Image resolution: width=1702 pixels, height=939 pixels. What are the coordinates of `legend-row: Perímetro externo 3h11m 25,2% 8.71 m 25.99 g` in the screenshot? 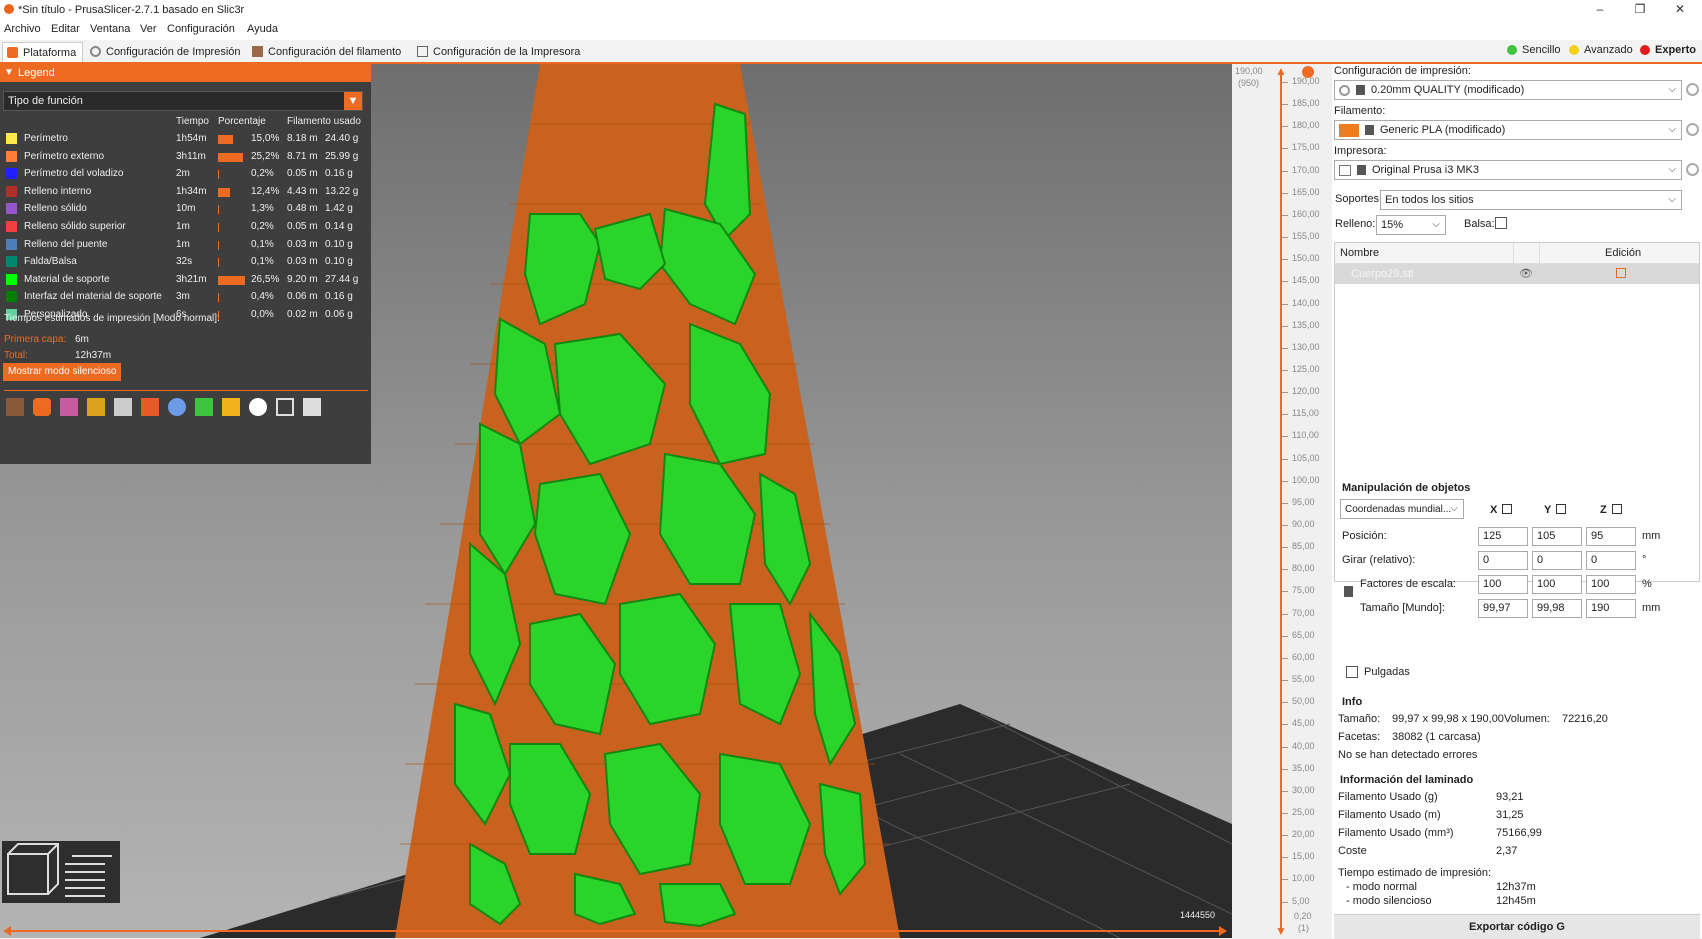 It's located at (185, 156).